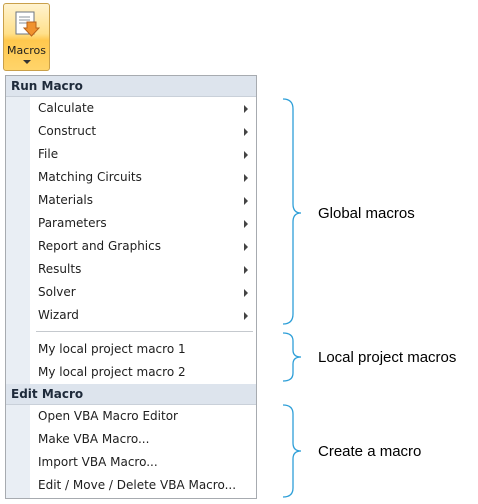 The image size is (478, 504). I want to click on annotation-brackets, so click(292, 298).